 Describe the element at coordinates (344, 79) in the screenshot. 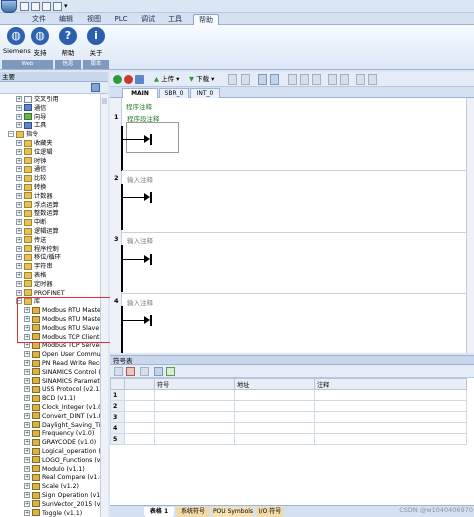

I see `branch-icon` at that location.